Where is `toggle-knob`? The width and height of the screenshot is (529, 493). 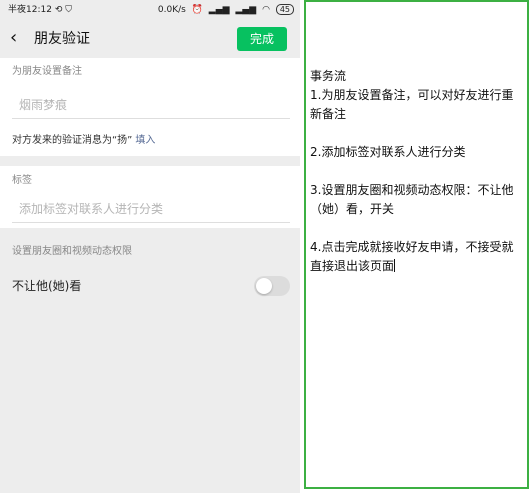
toggle-knob is located at coordinates (264, 286).